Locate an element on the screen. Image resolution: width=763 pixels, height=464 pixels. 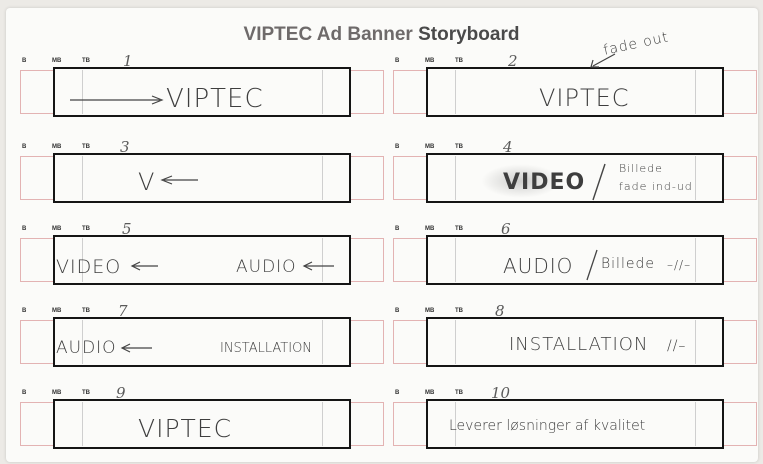
frame-number: 1 is located at coordinates (128, 61).